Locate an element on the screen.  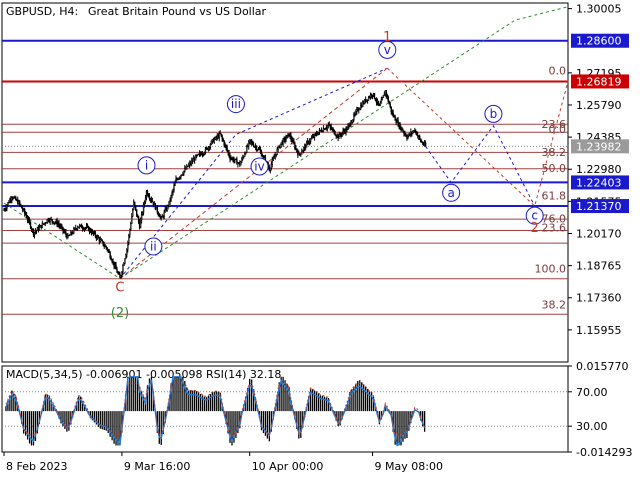
wave-label: i is located at coordinates (146, 165).